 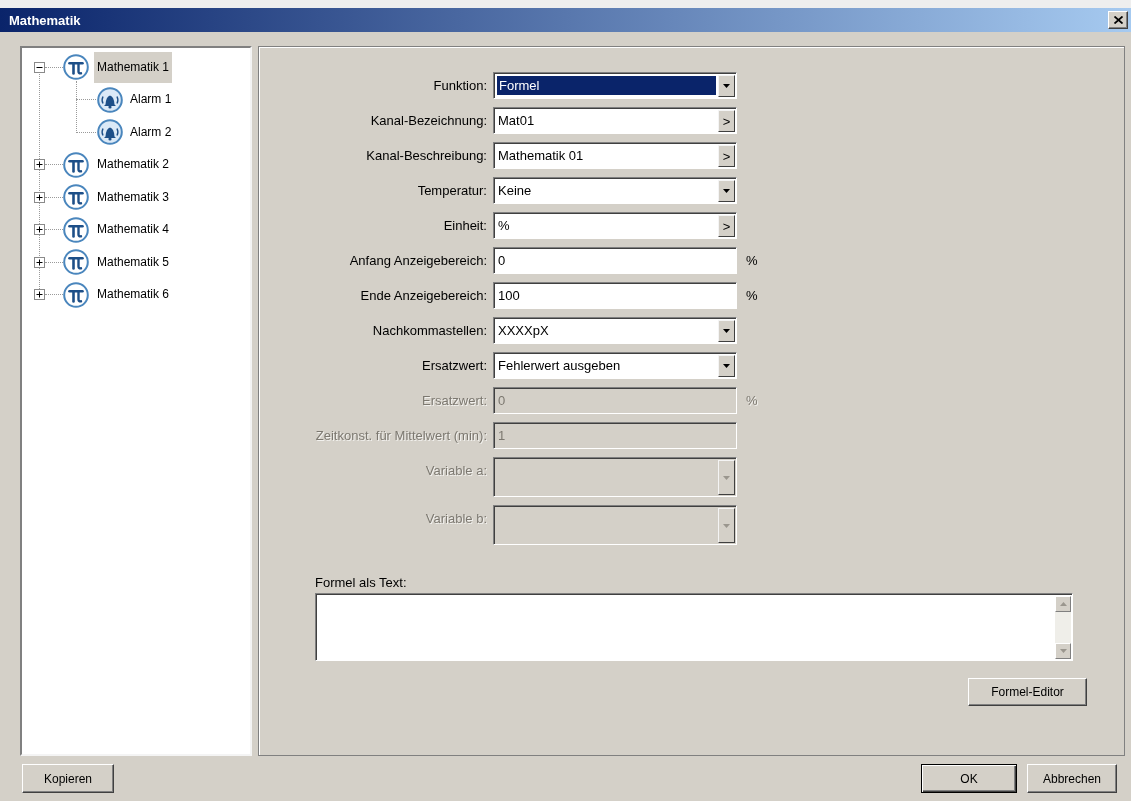 What do you see at coordinates (465, 226) in the screenshot?
I see `field-label: Einheit:` at bounding box center [465, 226].